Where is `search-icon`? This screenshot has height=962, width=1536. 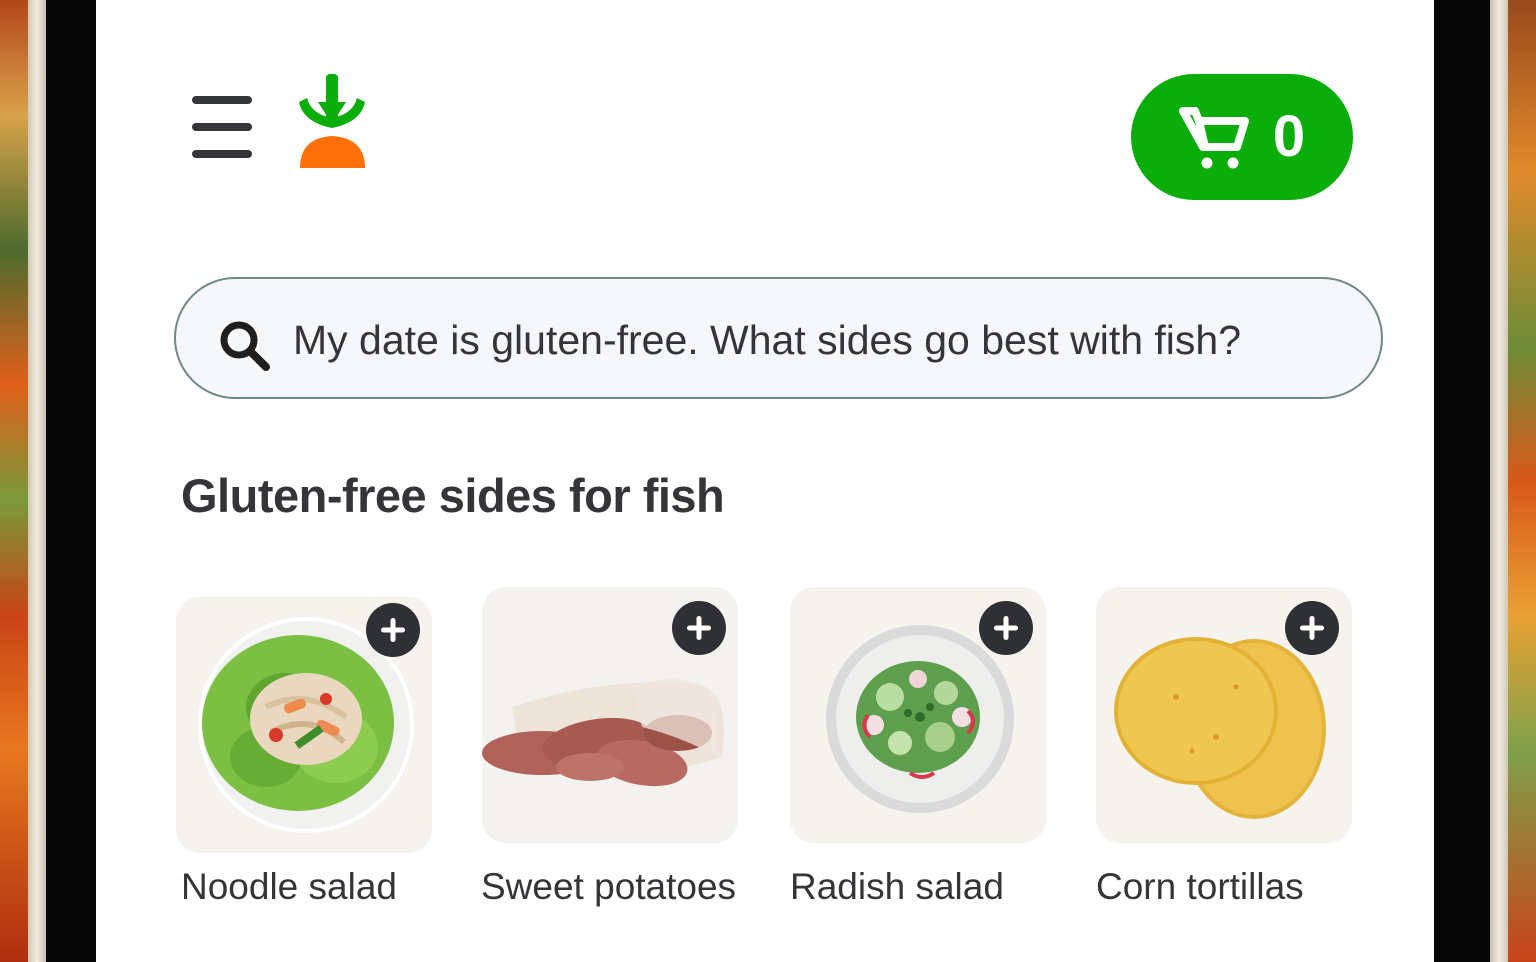 search-icon is located at coordinates (245, 346).